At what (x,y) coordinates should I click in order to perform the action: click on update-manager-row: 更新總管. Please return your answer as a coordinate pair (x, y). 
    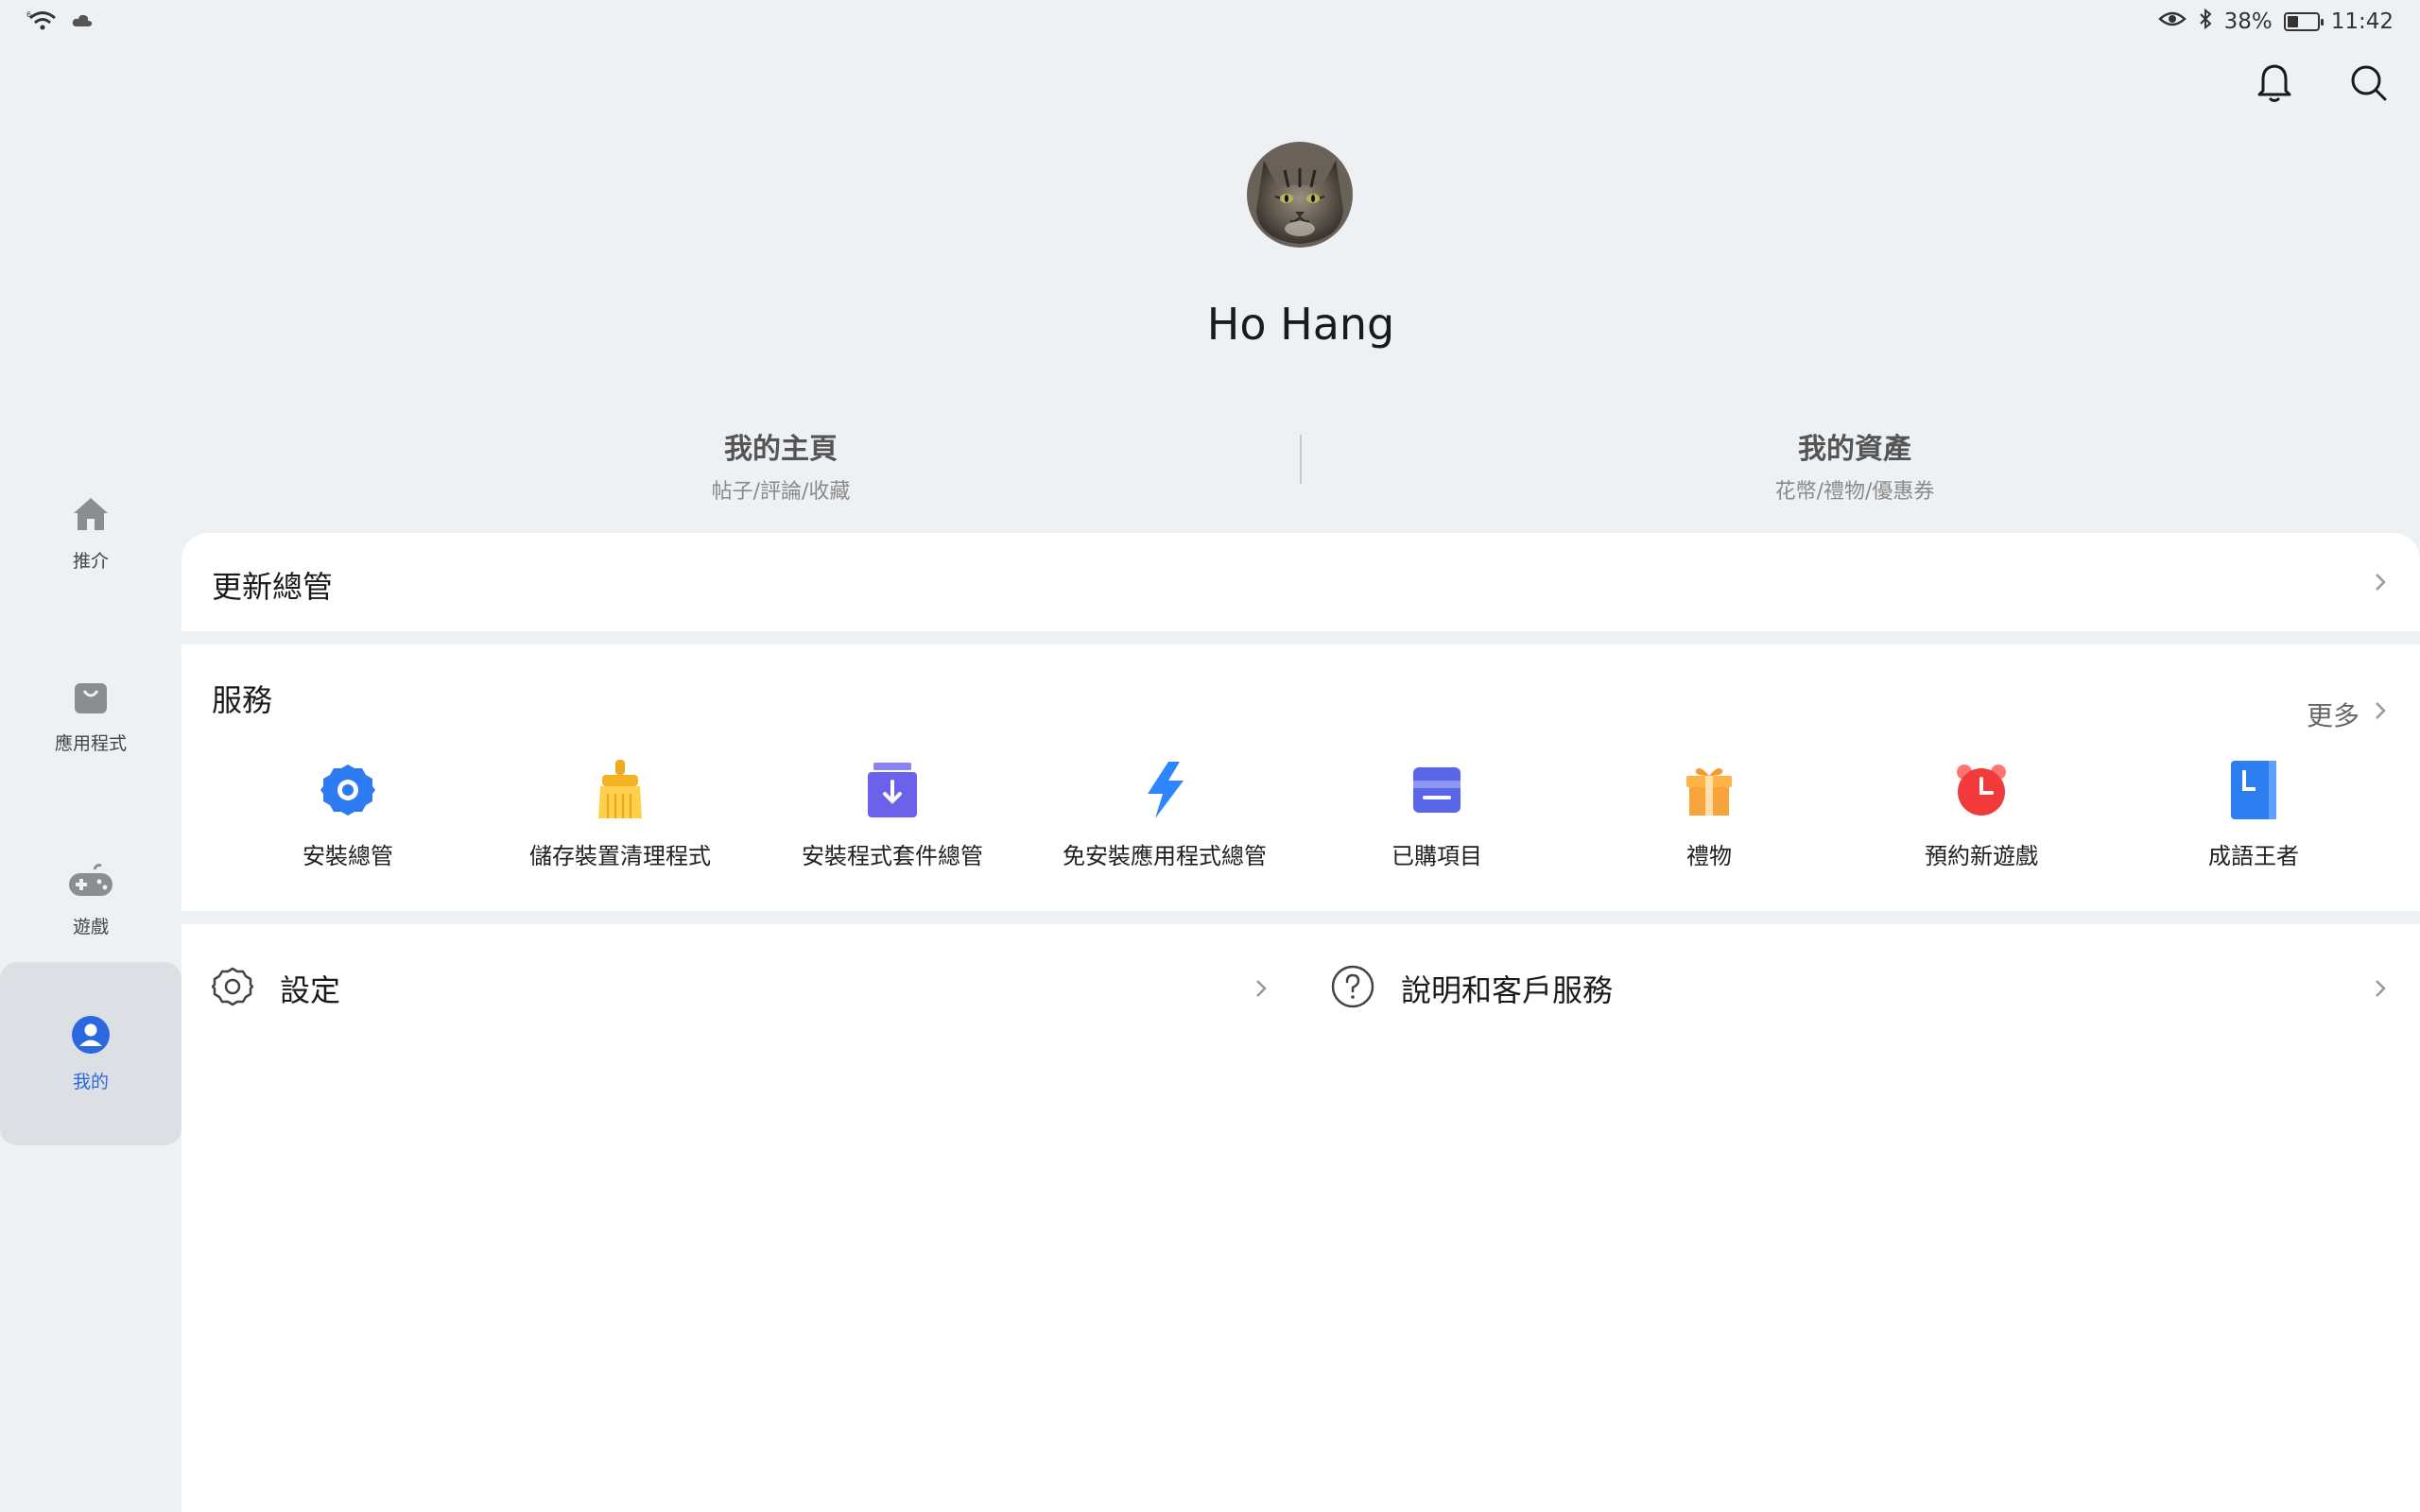
    Looking at the image, I should click on (1301, 582).